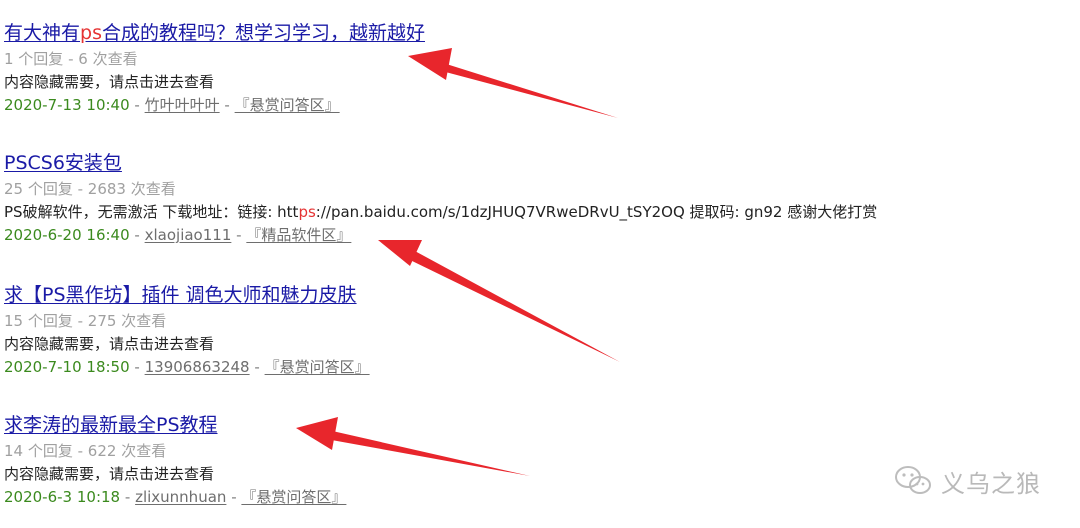  I want to click on result-title-link: 有大神有ps合成的教程吗？想学习学习，越新越好, so click(214, 33).